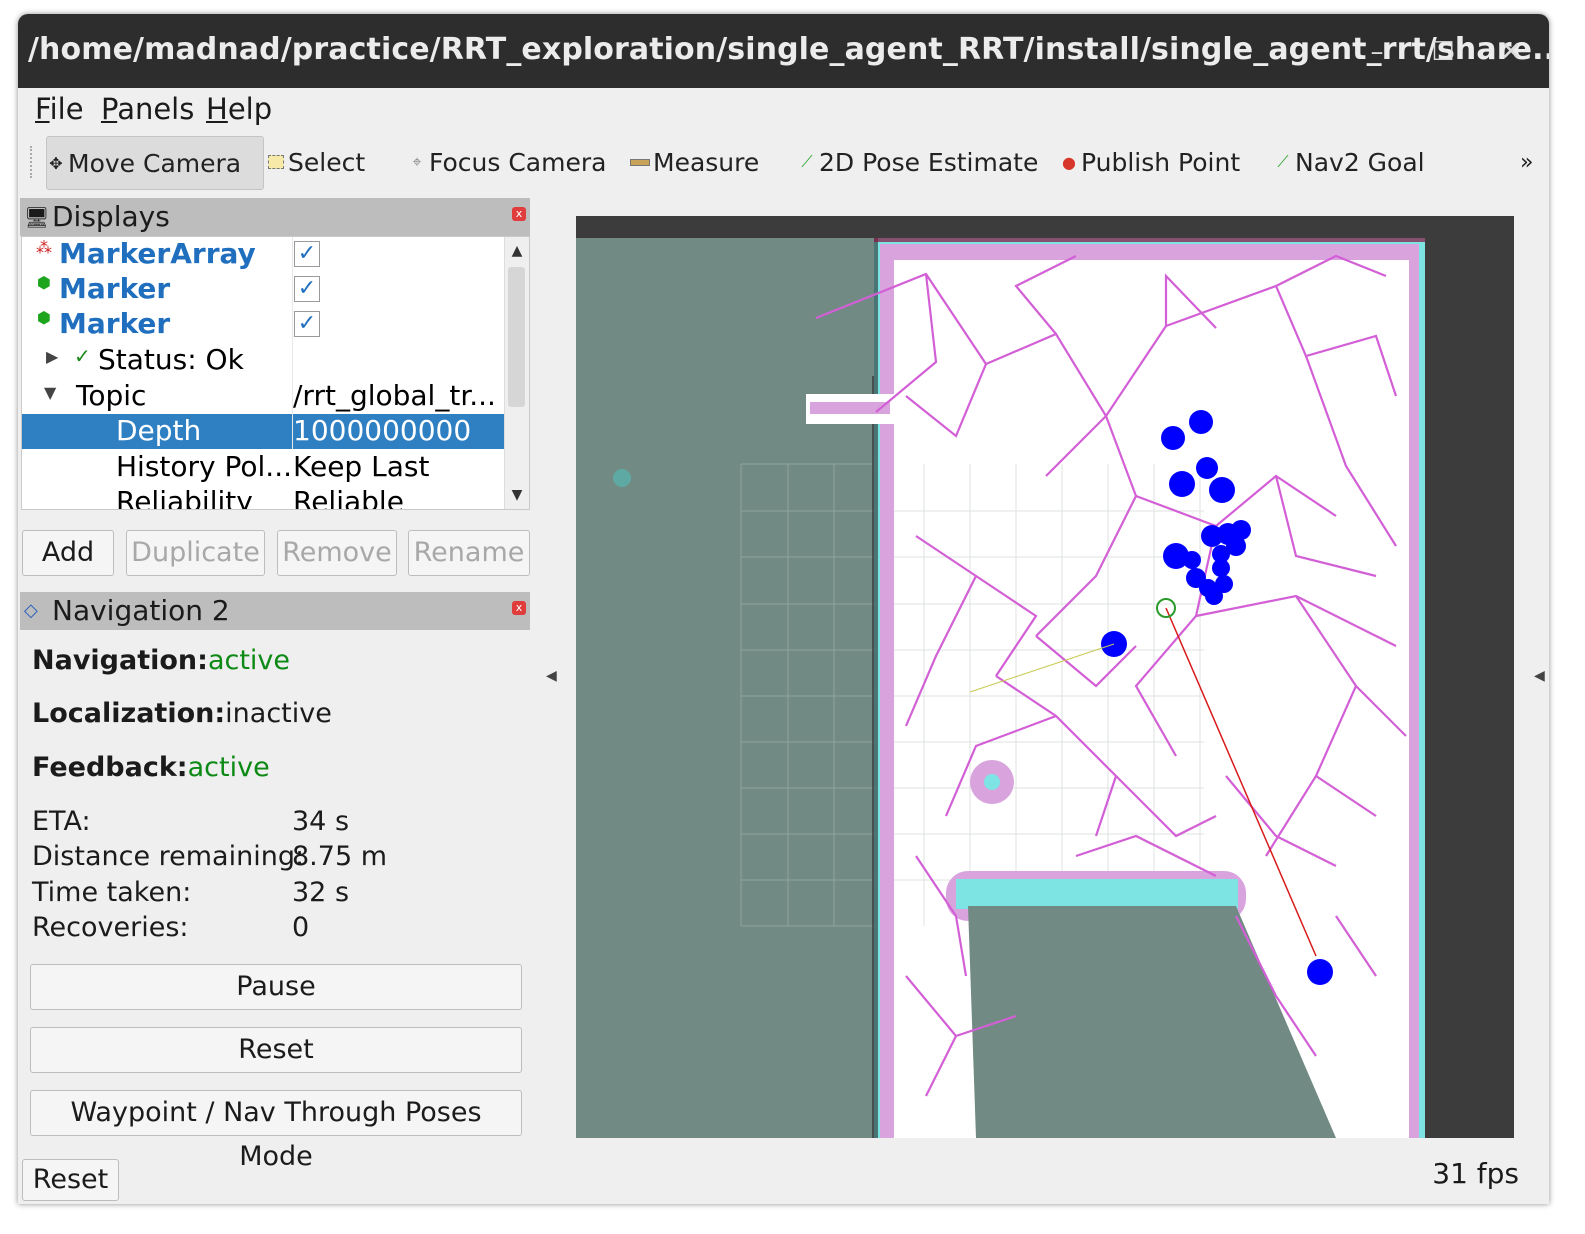  I want to click on close-button: ✕, so click(1511, 52).